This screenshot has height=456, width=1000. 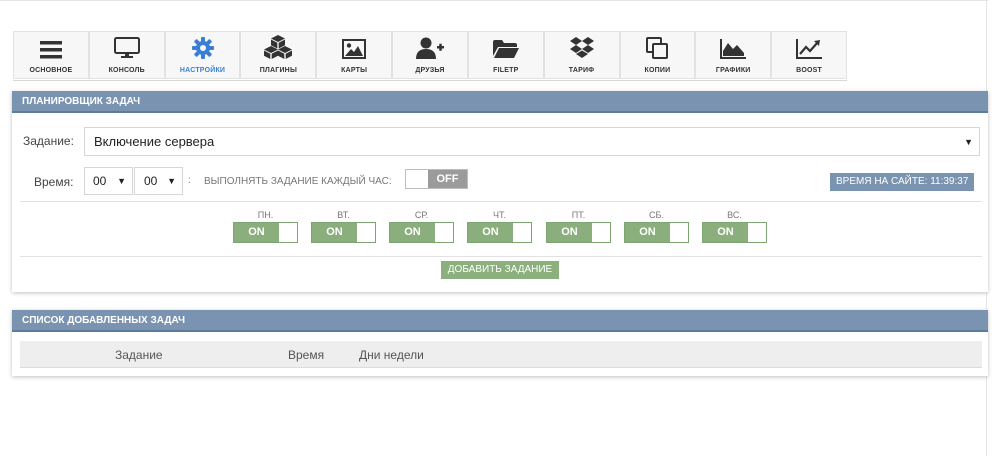 What do you see at coordinates (578, 215) in the screenshot?
I see `day-label: ПТ.` at bounding box center [578, 215].